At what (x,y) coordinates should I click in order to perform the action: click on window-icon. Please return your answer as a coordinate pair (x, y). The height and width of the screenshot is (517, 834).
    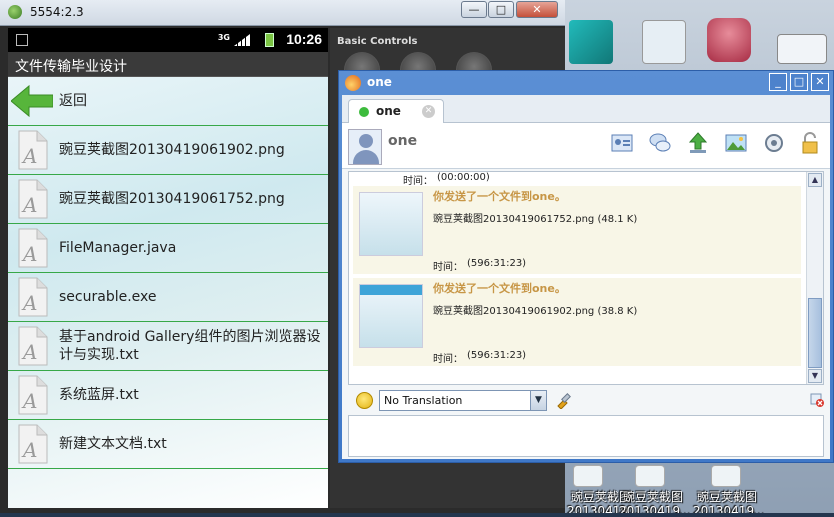
    Looking at the image, I should click on (802, 49).